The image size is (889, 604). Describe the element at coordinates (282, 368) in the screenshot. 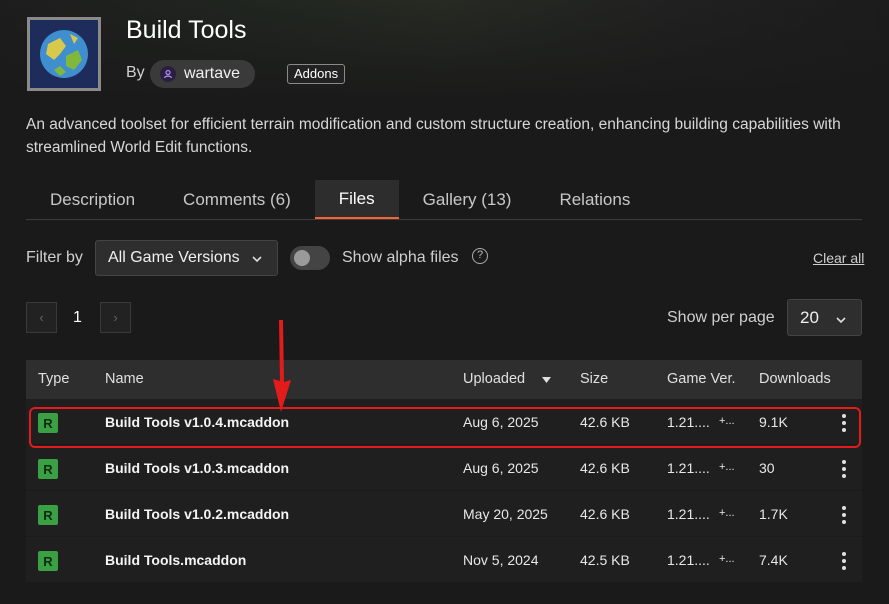

I see `red-arrow-icon` at that location.